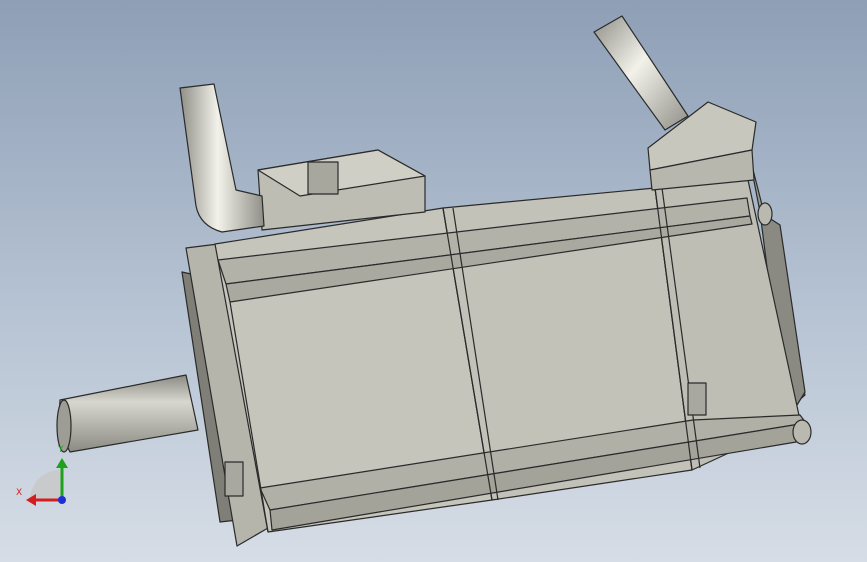 The width and height of the screenshot is (867, 562). I want to click on triad-x-label: X, so click(19, 493).